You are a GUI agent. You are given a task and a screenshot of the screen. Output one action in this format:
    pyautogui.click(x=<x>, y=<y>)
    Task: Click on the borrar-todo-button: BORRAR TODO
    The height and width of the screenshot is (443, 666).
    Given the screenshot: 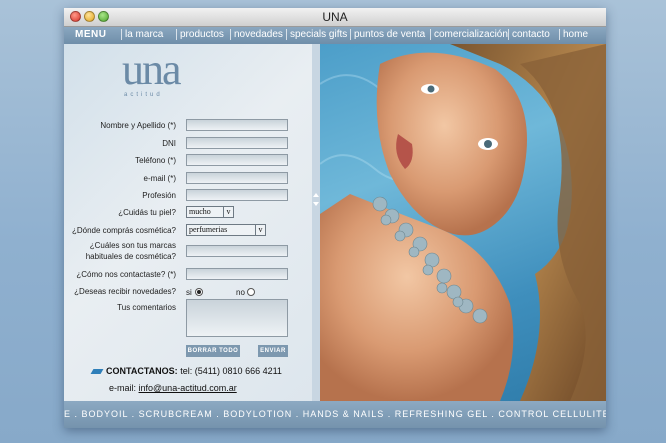 What is the action you would take?
    pyautogui.click(x=213, y=351)
    